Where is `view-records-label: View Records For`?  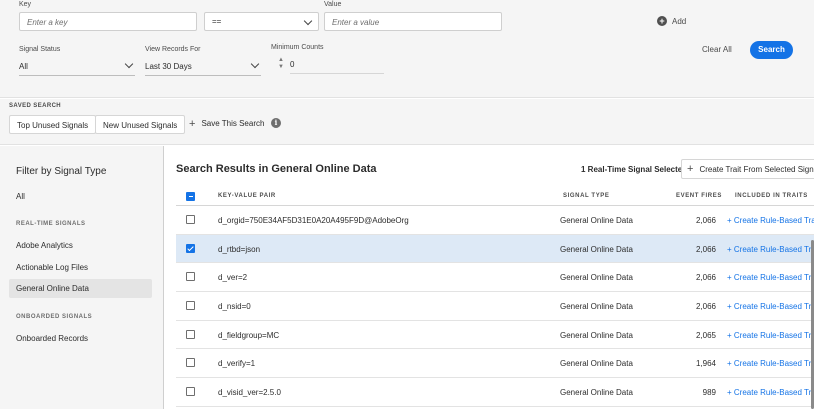
view-records-label: View Records For is located at coordinates (173, 49).